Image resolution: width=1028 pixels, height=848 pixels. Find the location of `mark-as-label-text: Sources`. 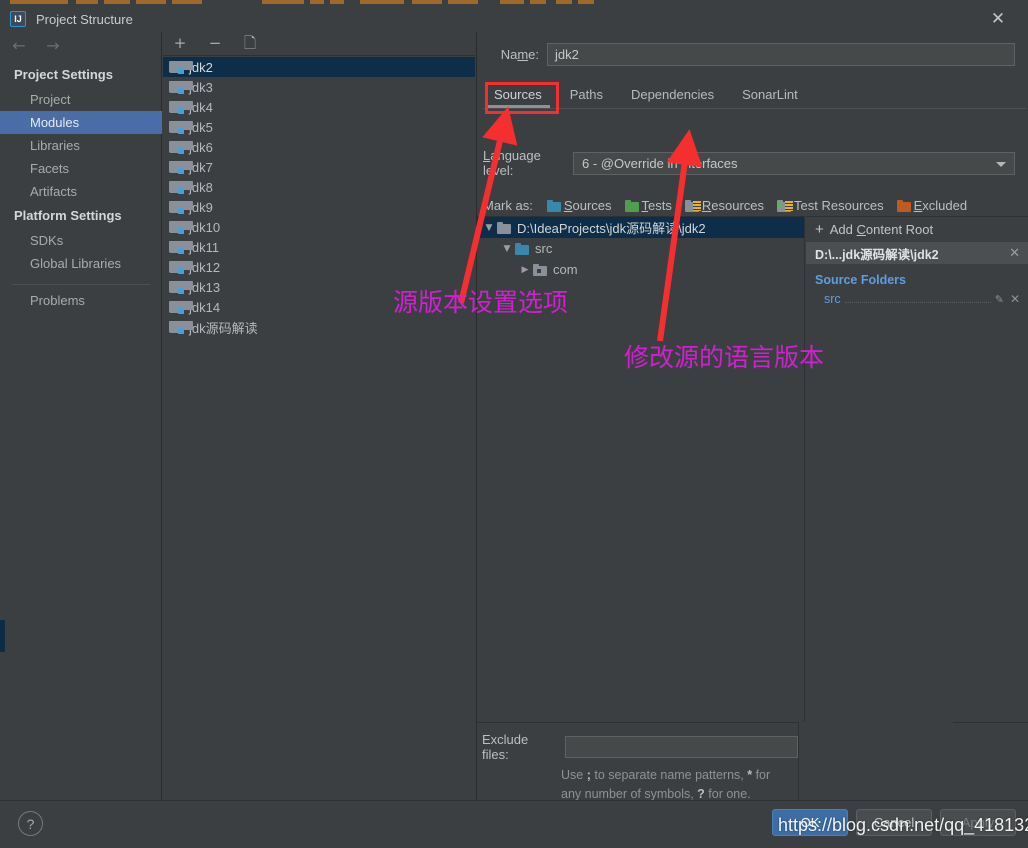

mark-as-label-text: Sources is located at coordinates (587, 205).